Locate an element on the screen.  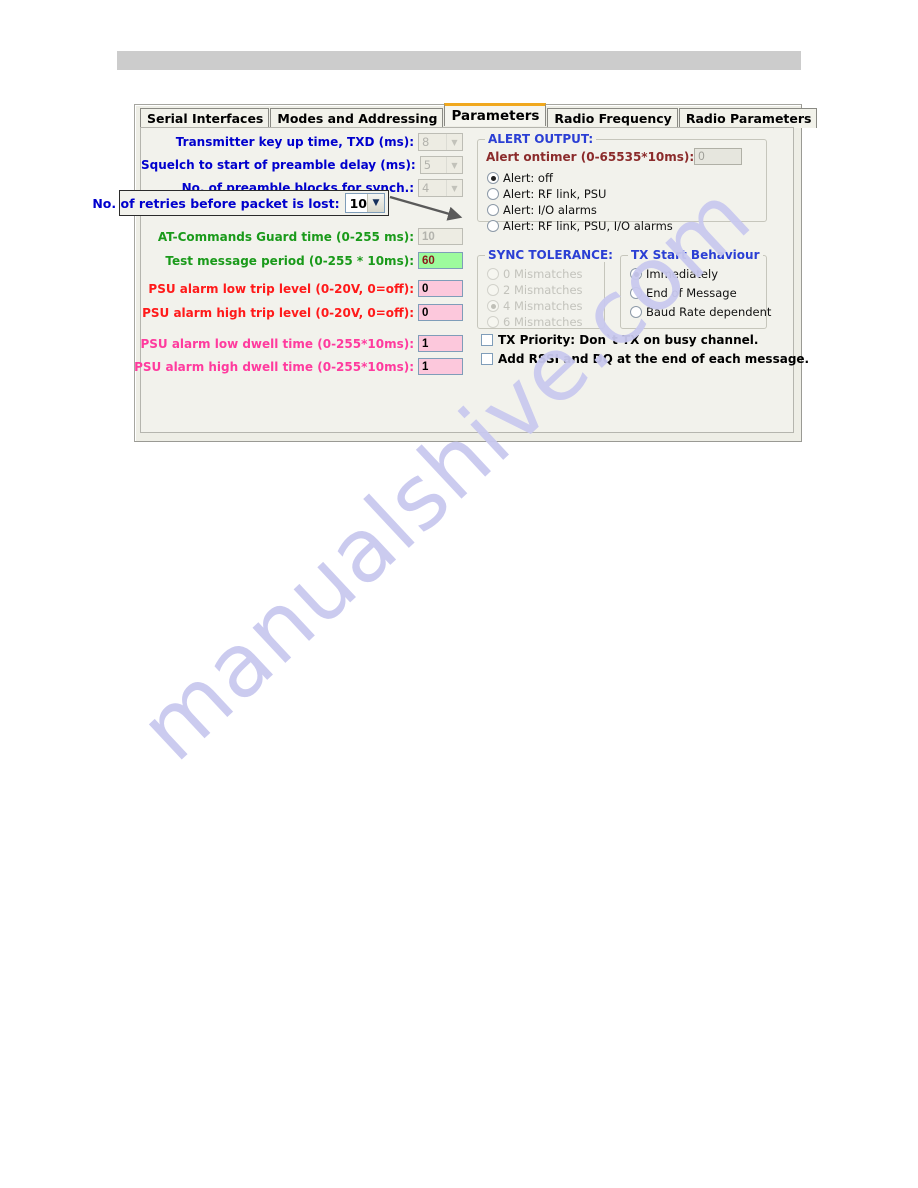
tab-label: Parameters is located at coordinates (495, 116).